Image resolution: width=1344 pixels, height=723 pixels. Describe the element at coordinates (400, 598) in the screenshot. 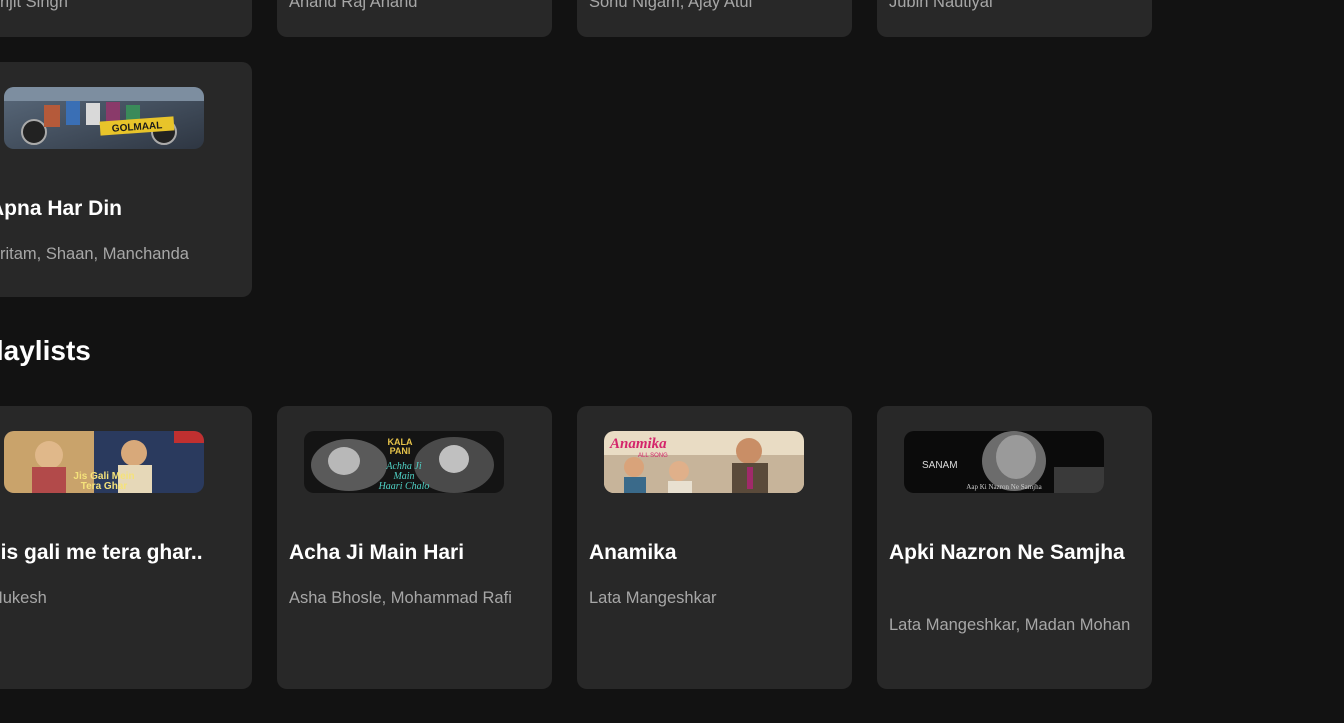

I see `card-subtitle: Asha Bhosle, Mohammad Rafi` at that location.